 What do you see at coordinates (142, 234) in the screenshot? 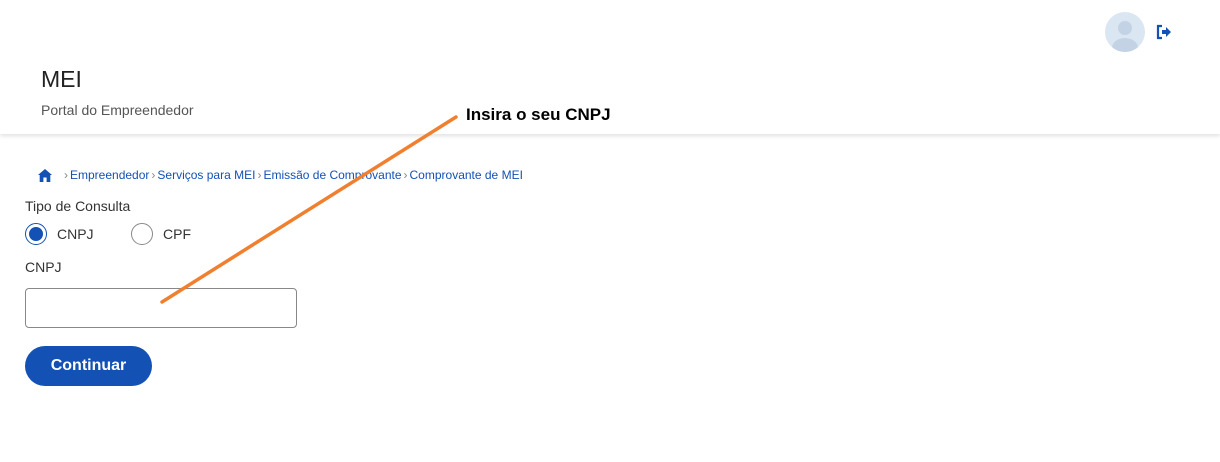
I see `radio-cpf-circle` at bounding box center [142, 234].